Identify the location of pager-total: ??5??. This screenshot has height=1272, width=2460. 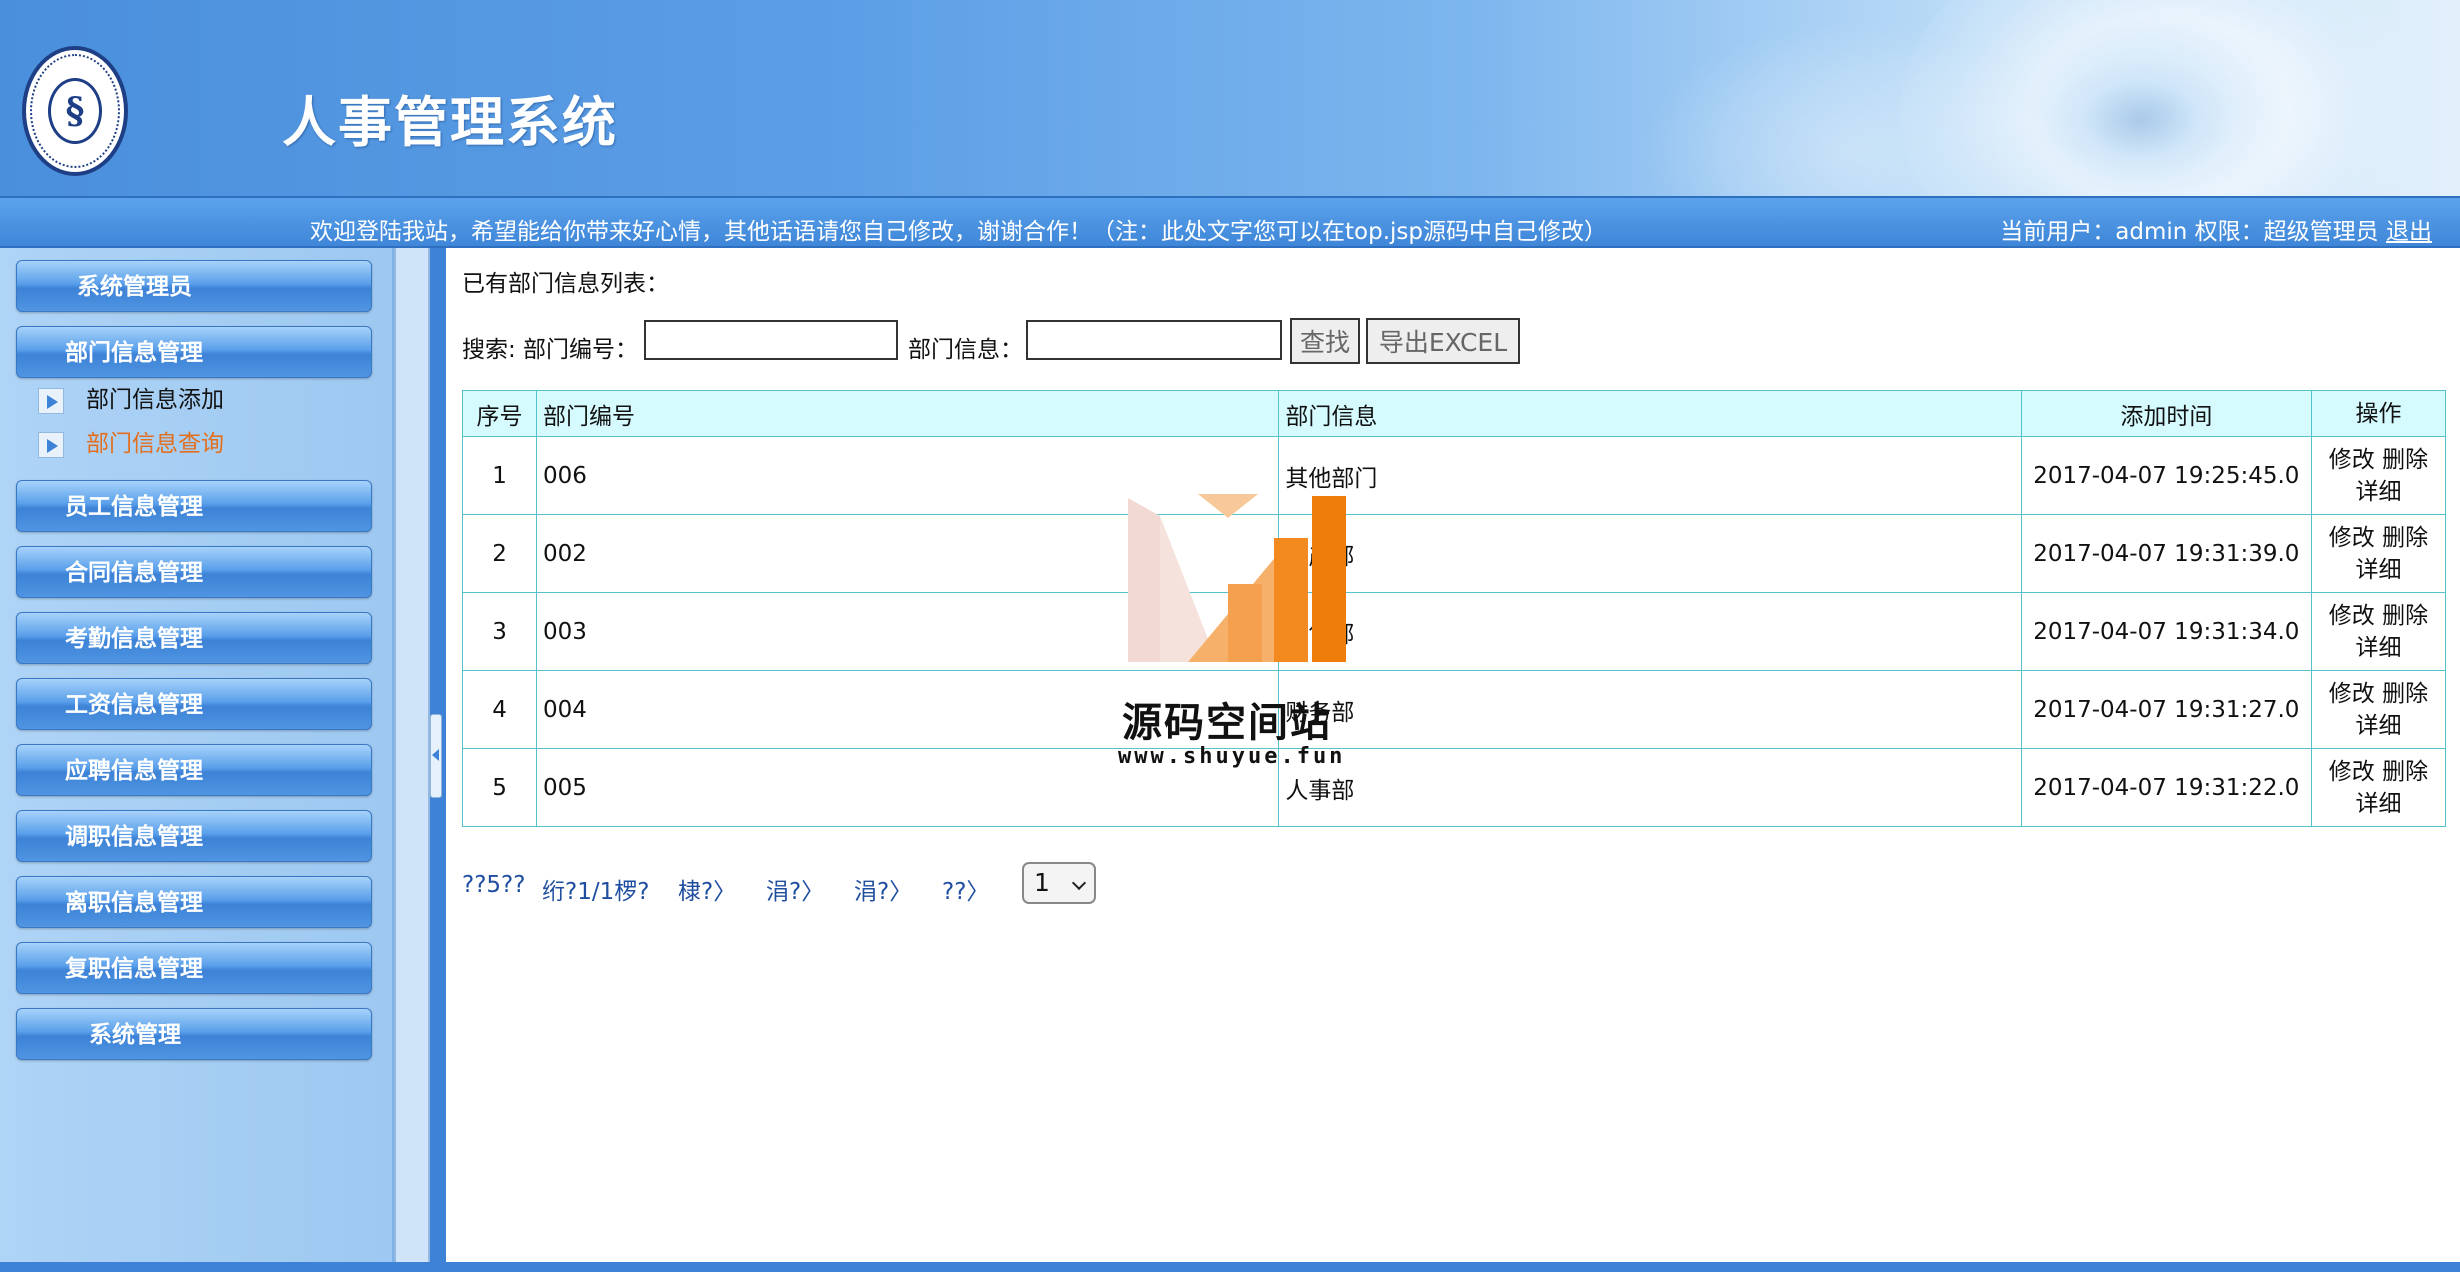
(494, 885).